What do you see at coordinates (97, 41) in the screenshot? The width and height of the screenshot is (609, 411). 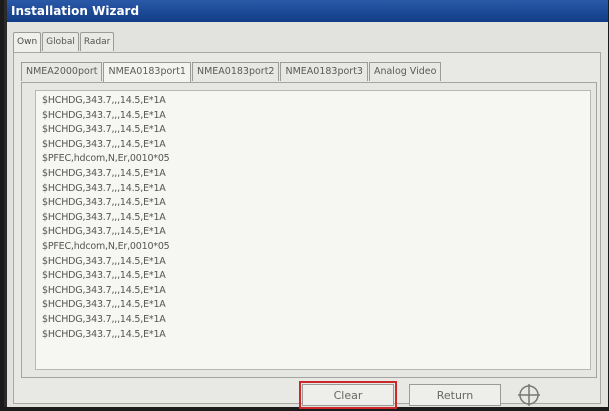 I see `tab-radar: Radar` at bounding box center [97, 41].